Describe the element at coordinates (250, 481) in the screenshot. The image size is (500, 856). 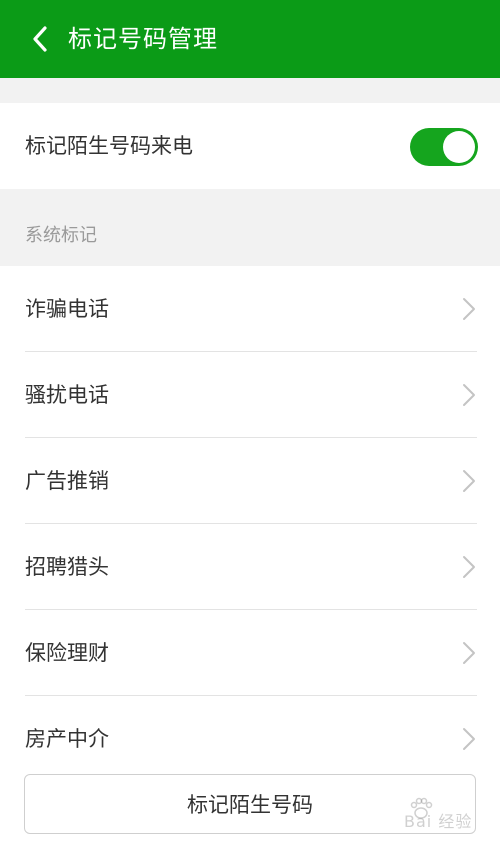
I see `list-item-advertising: 广告推销` at that location.